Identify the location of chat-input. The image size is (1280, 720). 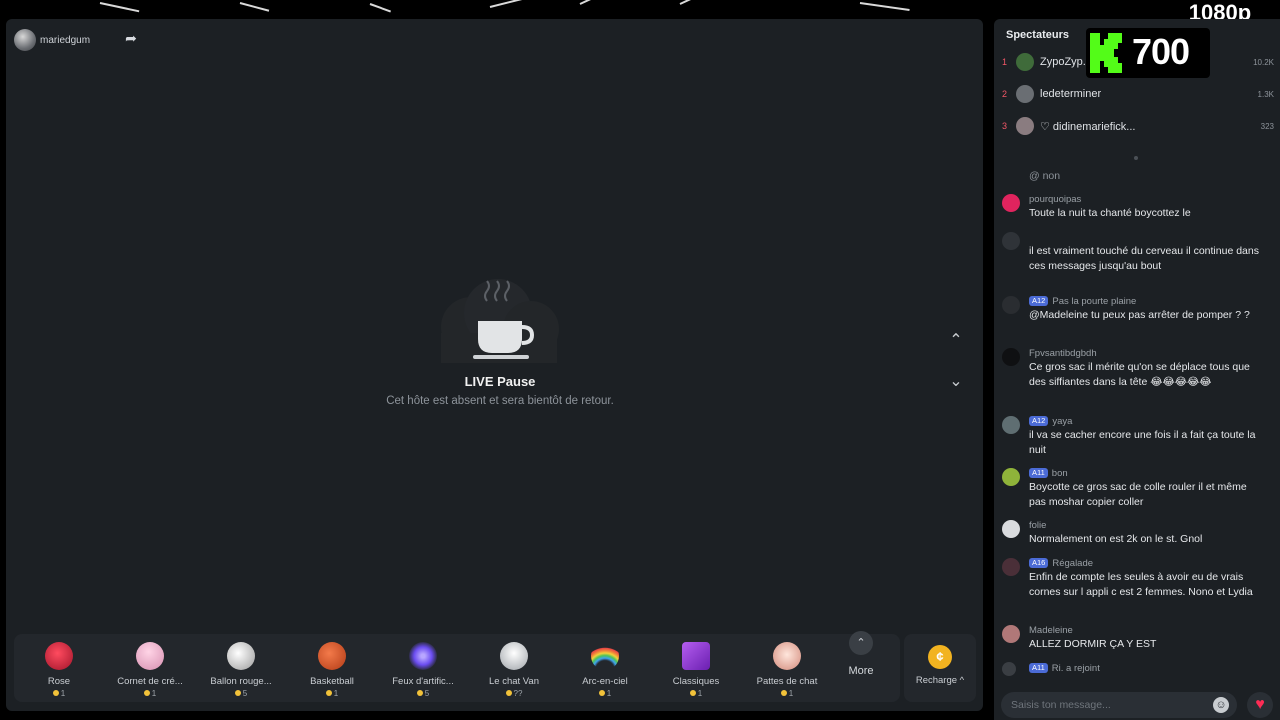
(1106, 705).